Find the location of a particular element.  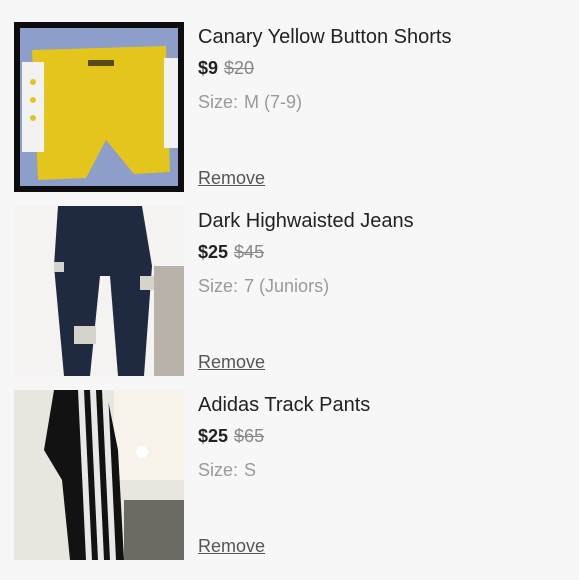

size-value: S is located at coordinates (250, 470).